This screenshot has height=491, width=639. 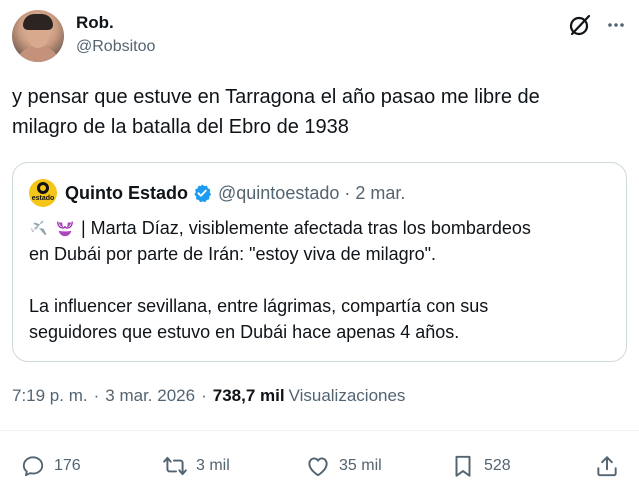 What do you see at coordinates (180, 127) in the screenshot?
I see `tweet-text-line: milagro de la batalla del Ebro de 1938` at bounding box center [180, 127].